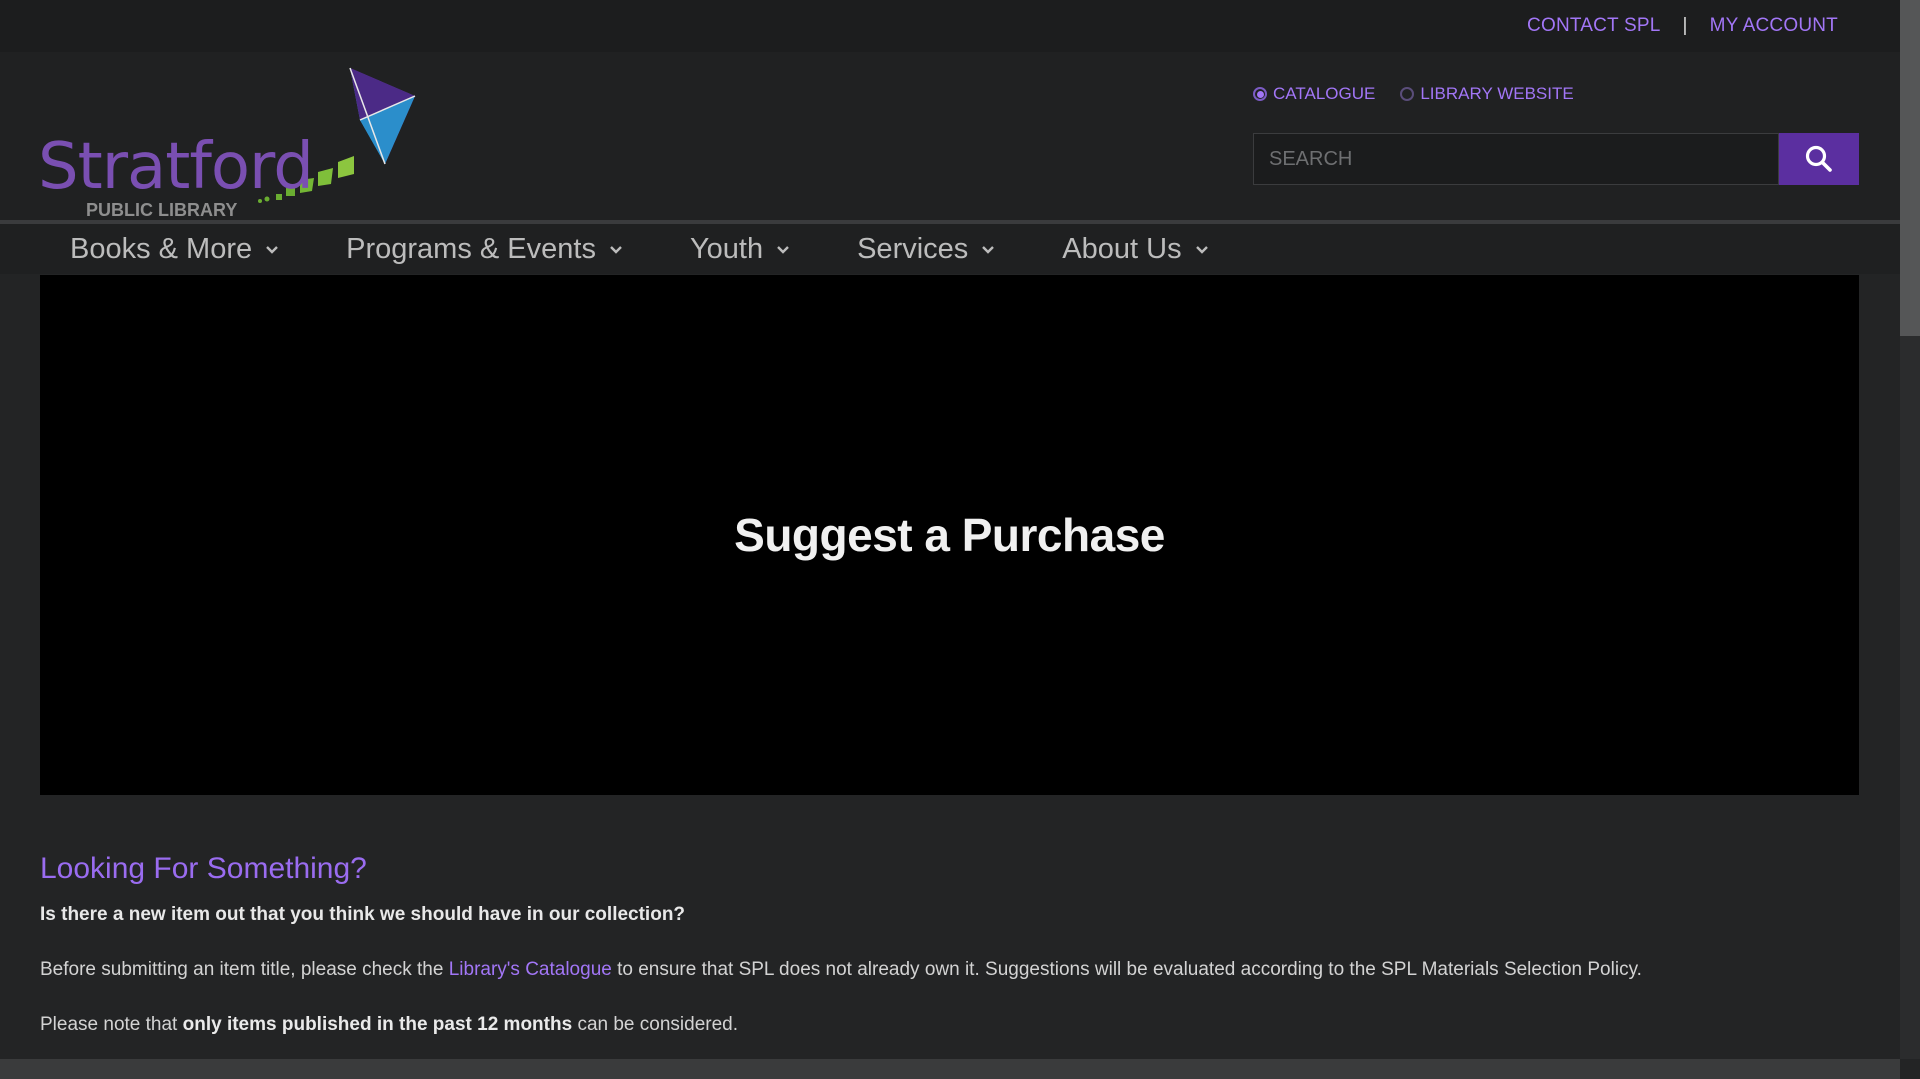  Describe the element at coordinates (1593, 26) in the screenshot. I see `contact-spl-link: CONTACT SPL` at that location.